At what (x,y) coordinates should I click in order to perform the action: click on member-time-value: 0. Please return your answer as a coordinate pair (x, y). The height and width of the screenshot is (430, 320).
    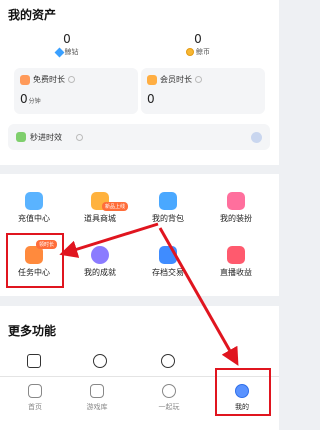
    Looking at the image, I should click on (151, 99).